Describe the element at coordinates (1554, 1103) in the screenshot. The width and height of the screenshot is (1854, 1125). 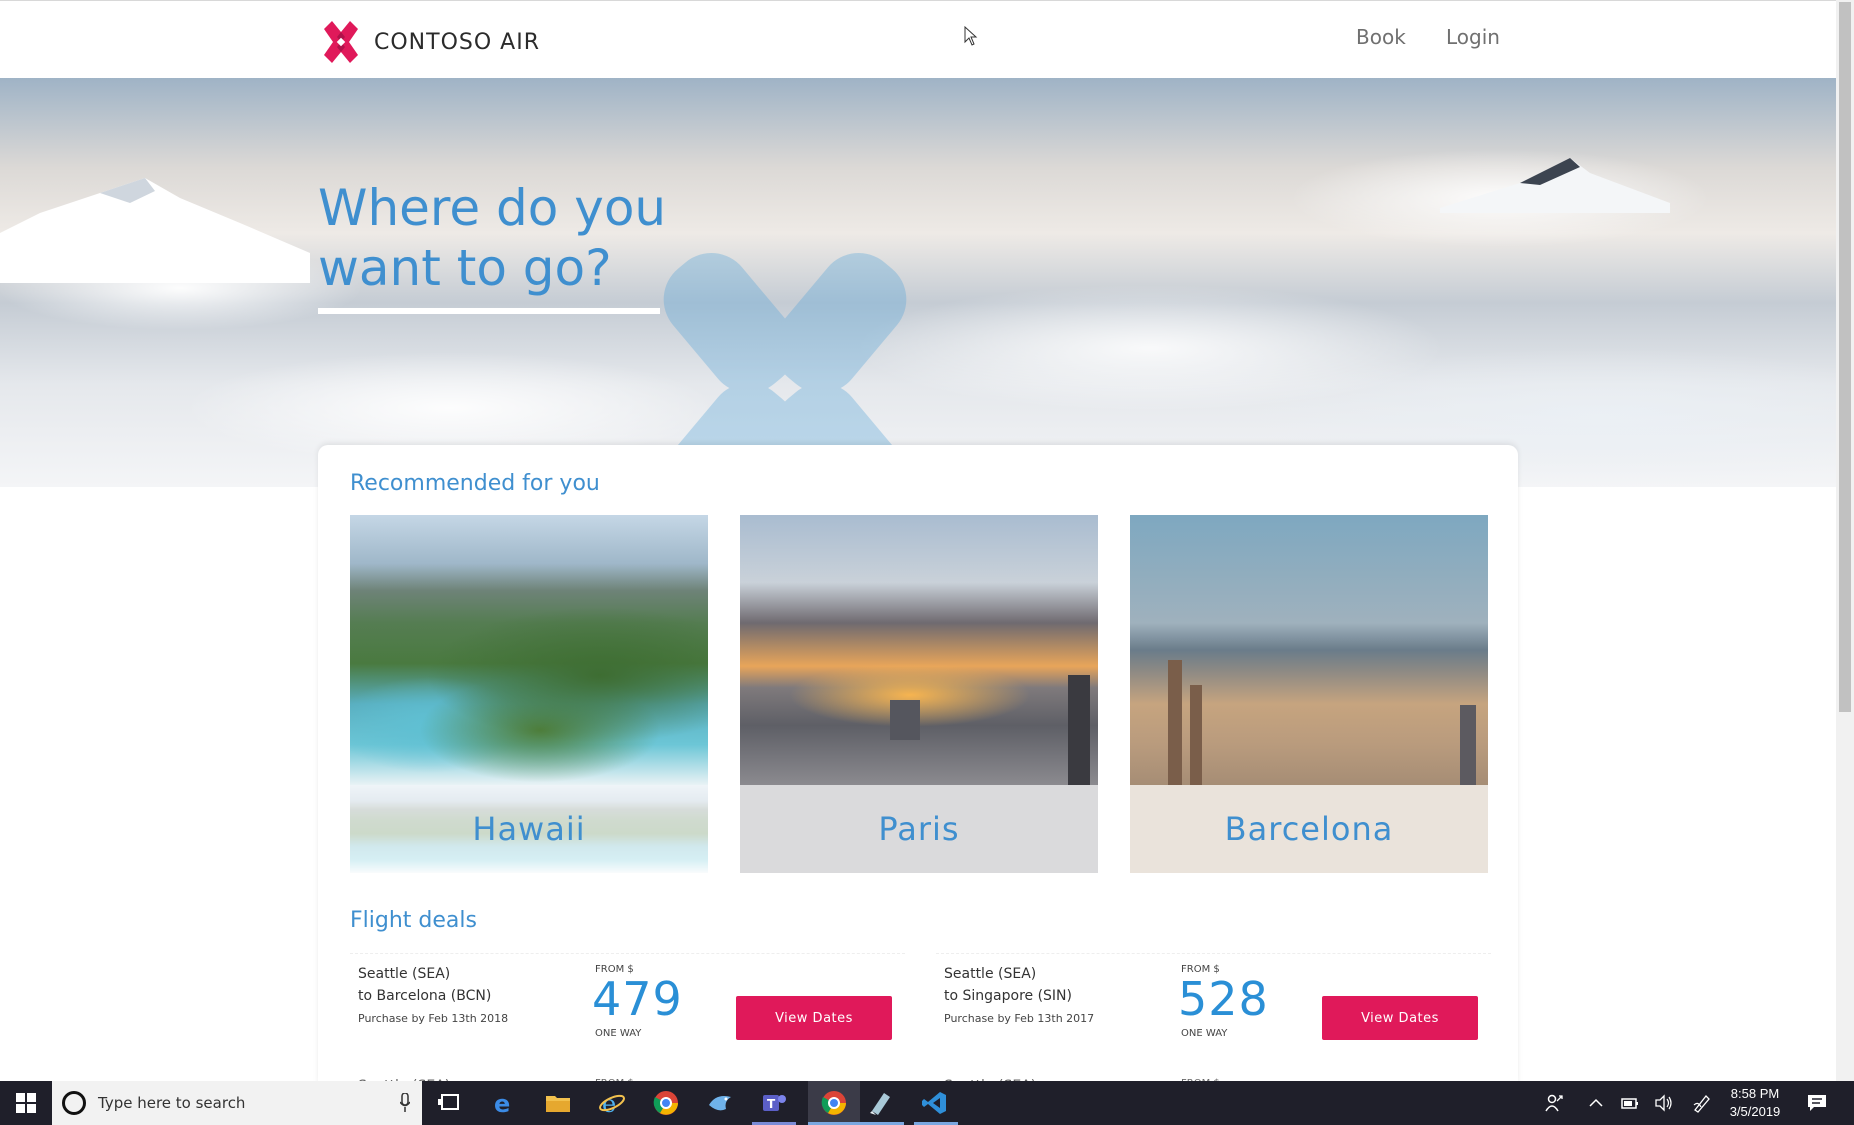
I see `people-icon` at that location.